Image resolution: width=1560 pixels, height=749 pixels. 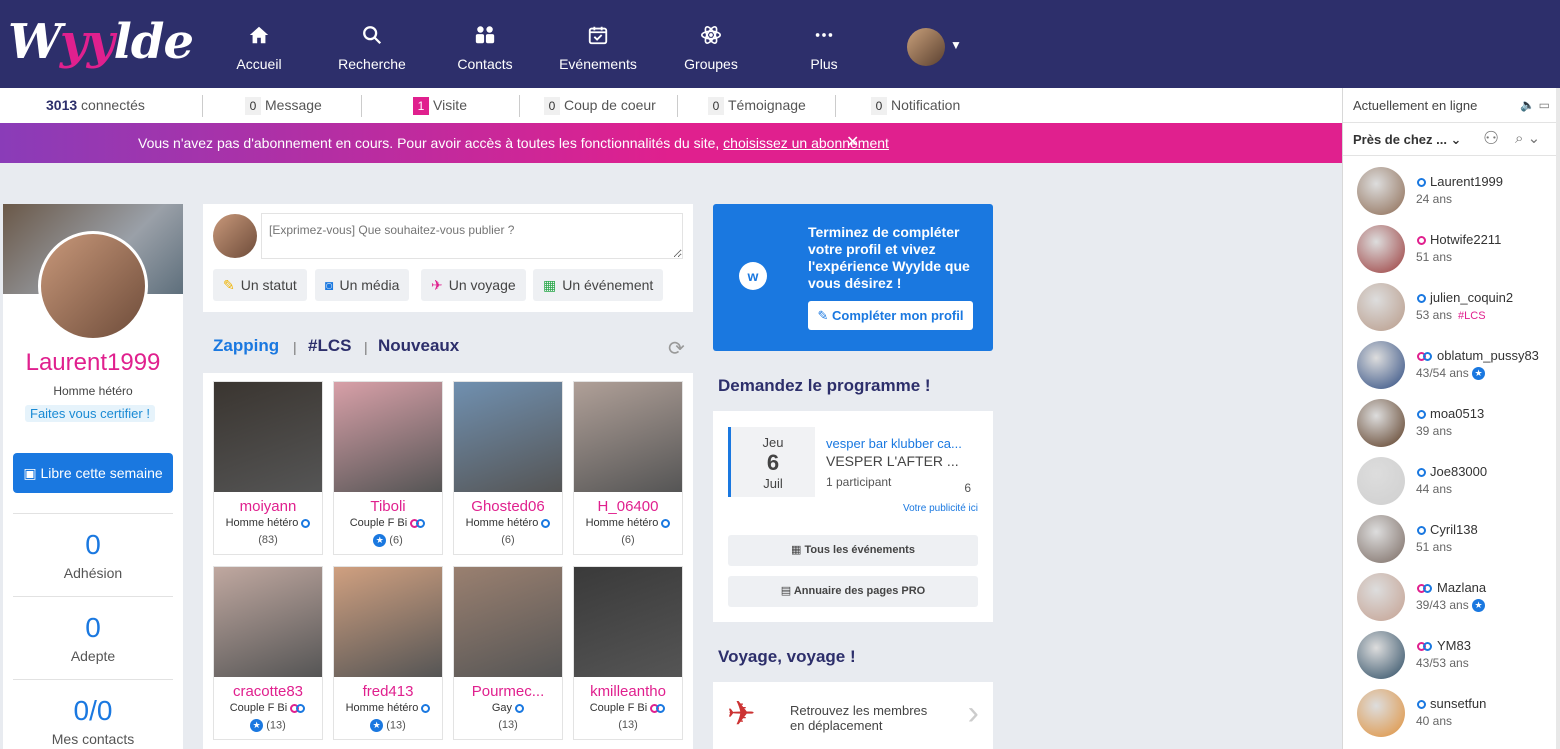 I want to click on tab-nouveaux: Nouveaux, so click(x=418, y=346).